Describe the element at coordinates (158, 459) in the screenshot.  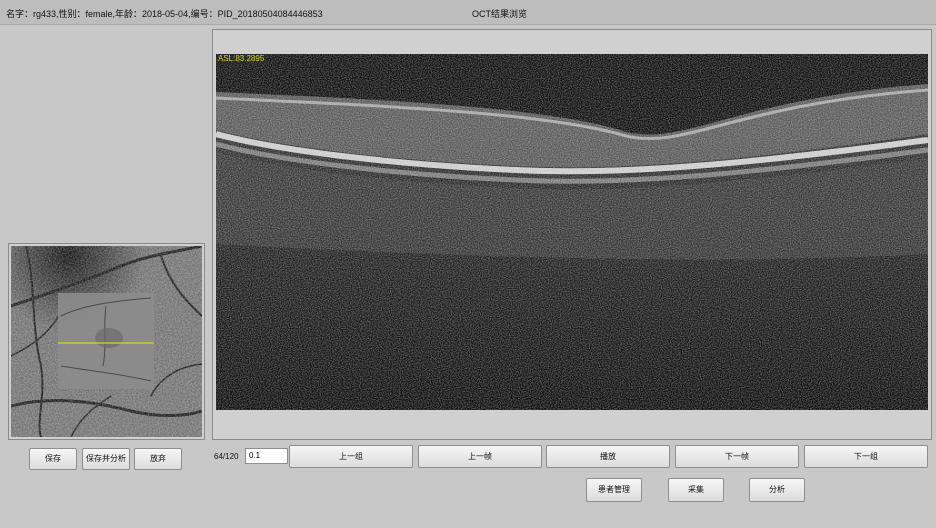
I see `discard-button: 放弃` at that location.